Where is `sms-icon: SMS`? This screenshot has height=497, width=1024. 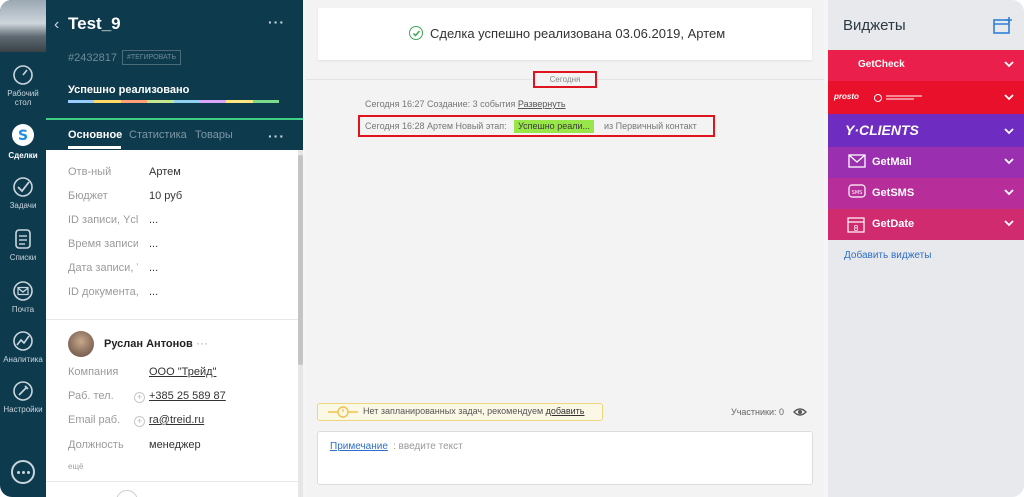
sms-icon: SMS is located at coordinates (857, 191).